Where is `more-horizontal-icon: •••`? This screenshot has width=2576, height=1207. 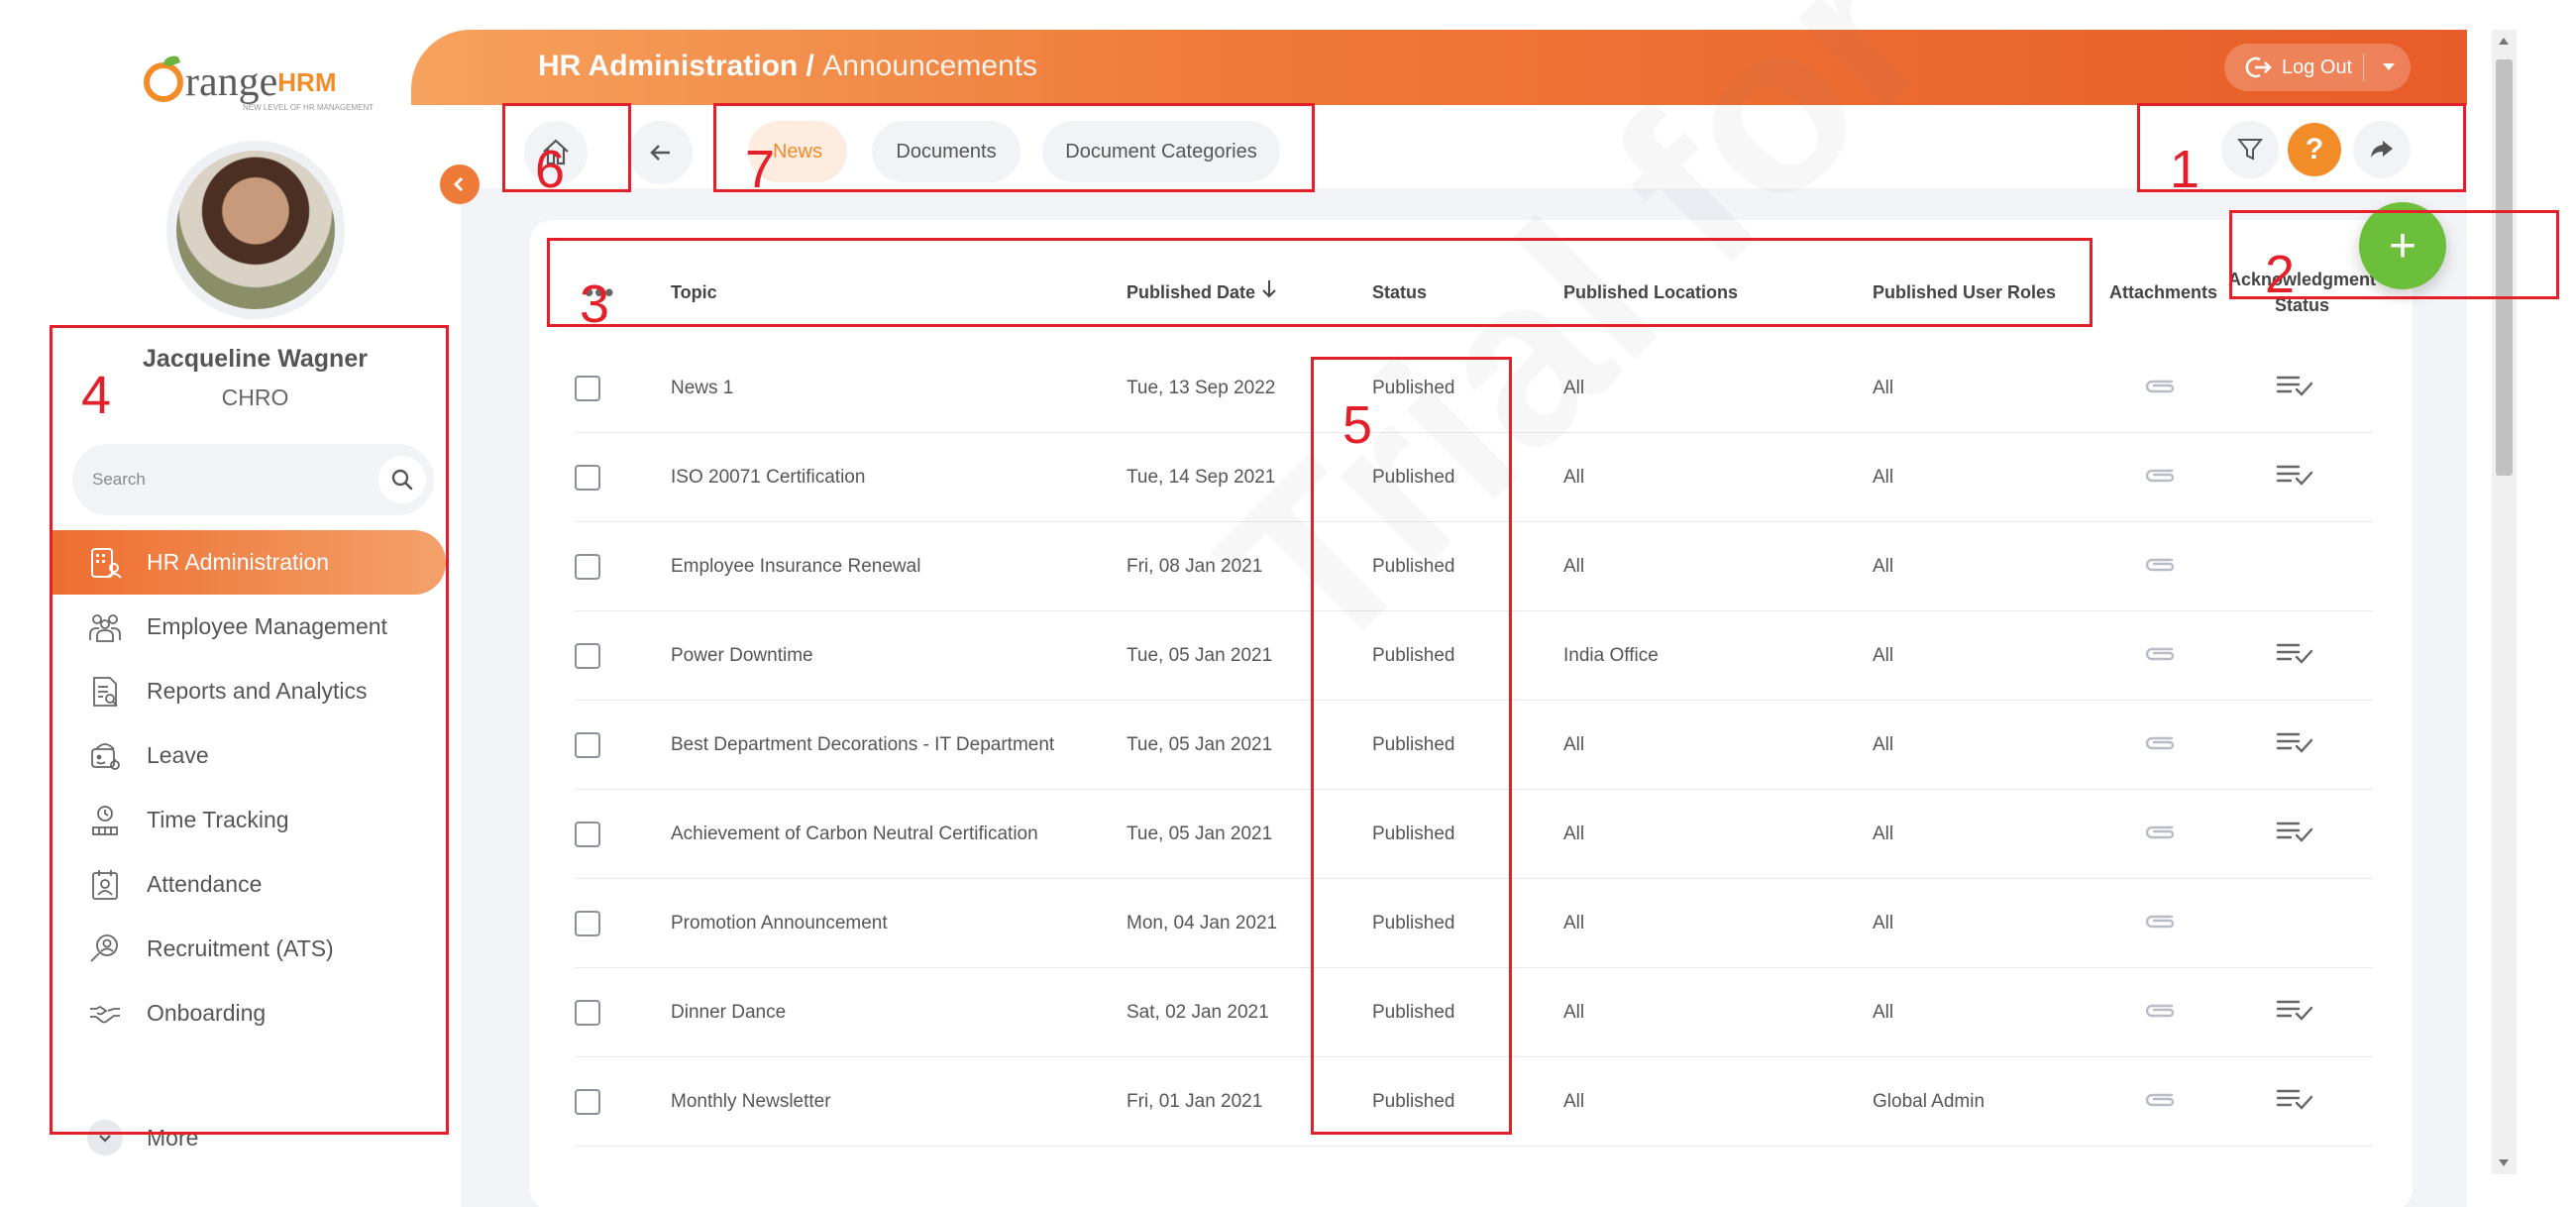 more-horizontal-icon: ••• is located at coordinates (600, 291).